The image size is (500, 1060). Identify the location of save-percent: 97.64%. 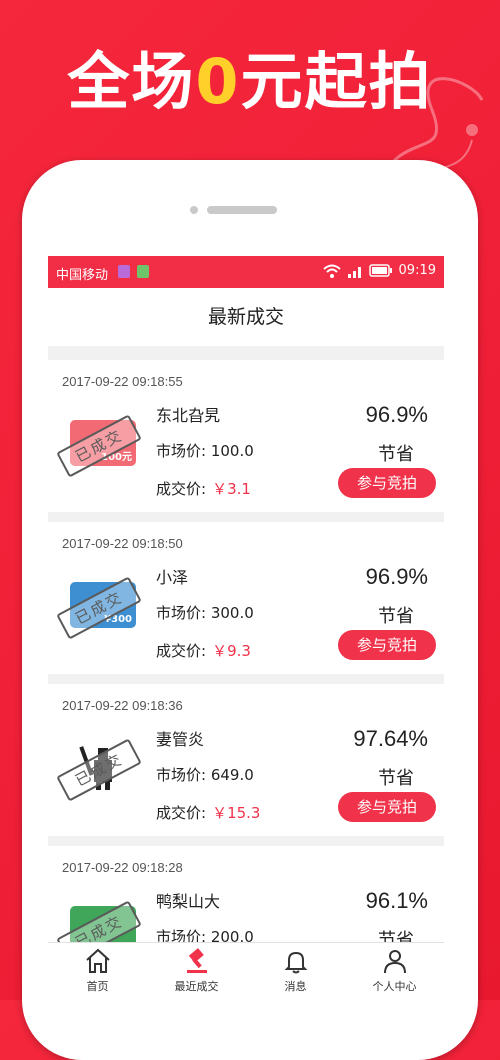
(390, 738).